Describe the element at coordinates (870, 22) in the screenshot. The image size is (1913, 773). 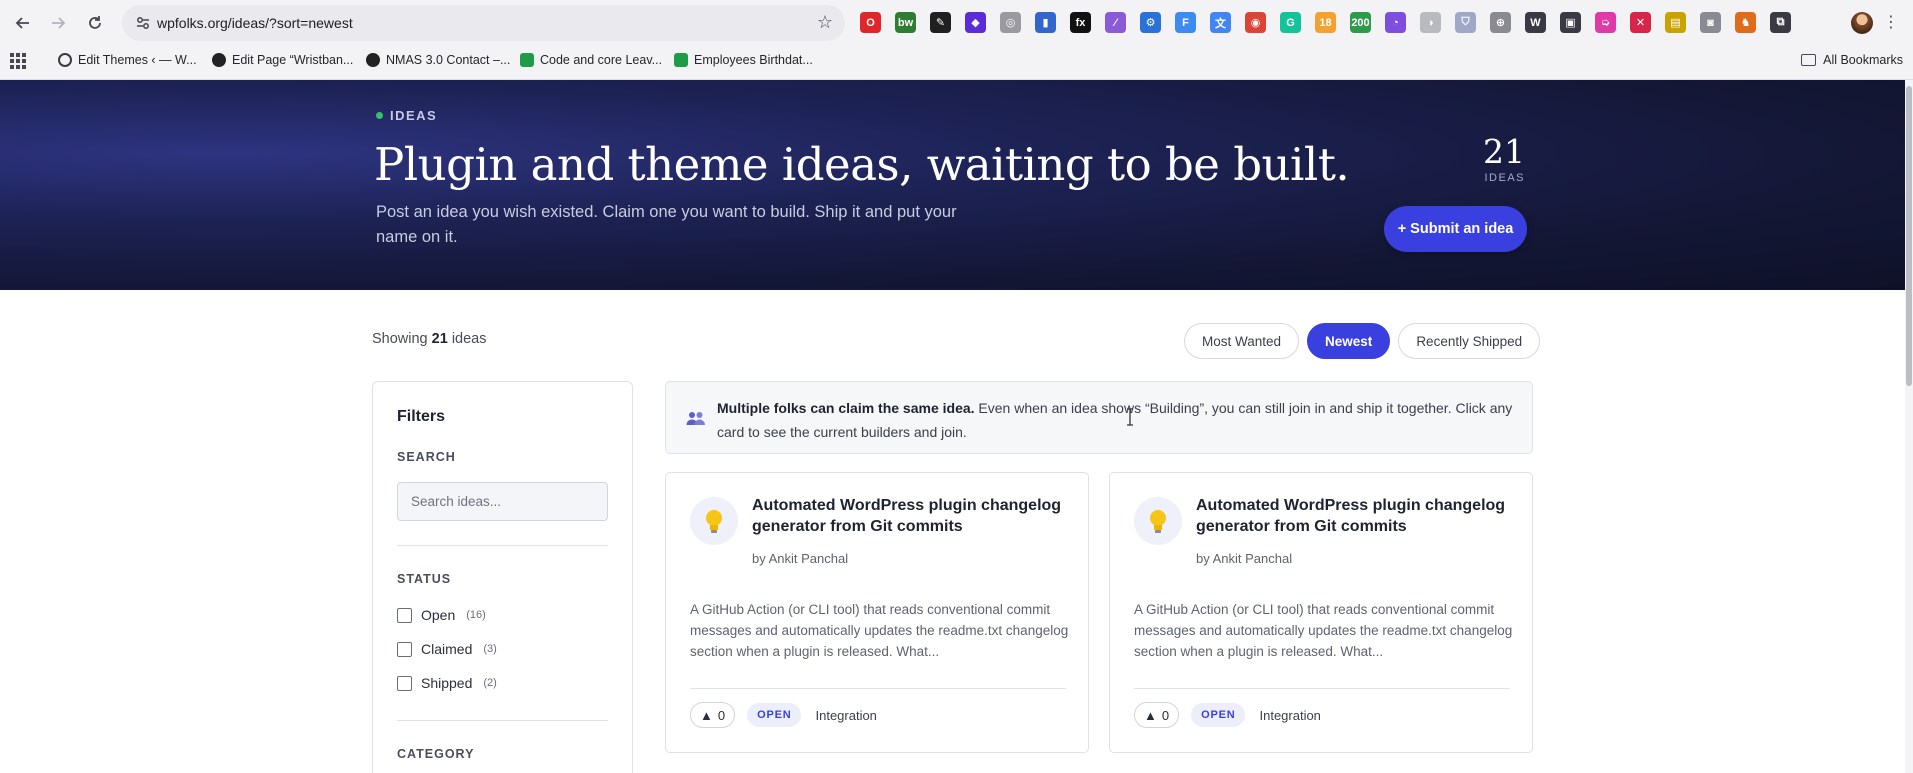
I see `opera-icon: O` at that location.